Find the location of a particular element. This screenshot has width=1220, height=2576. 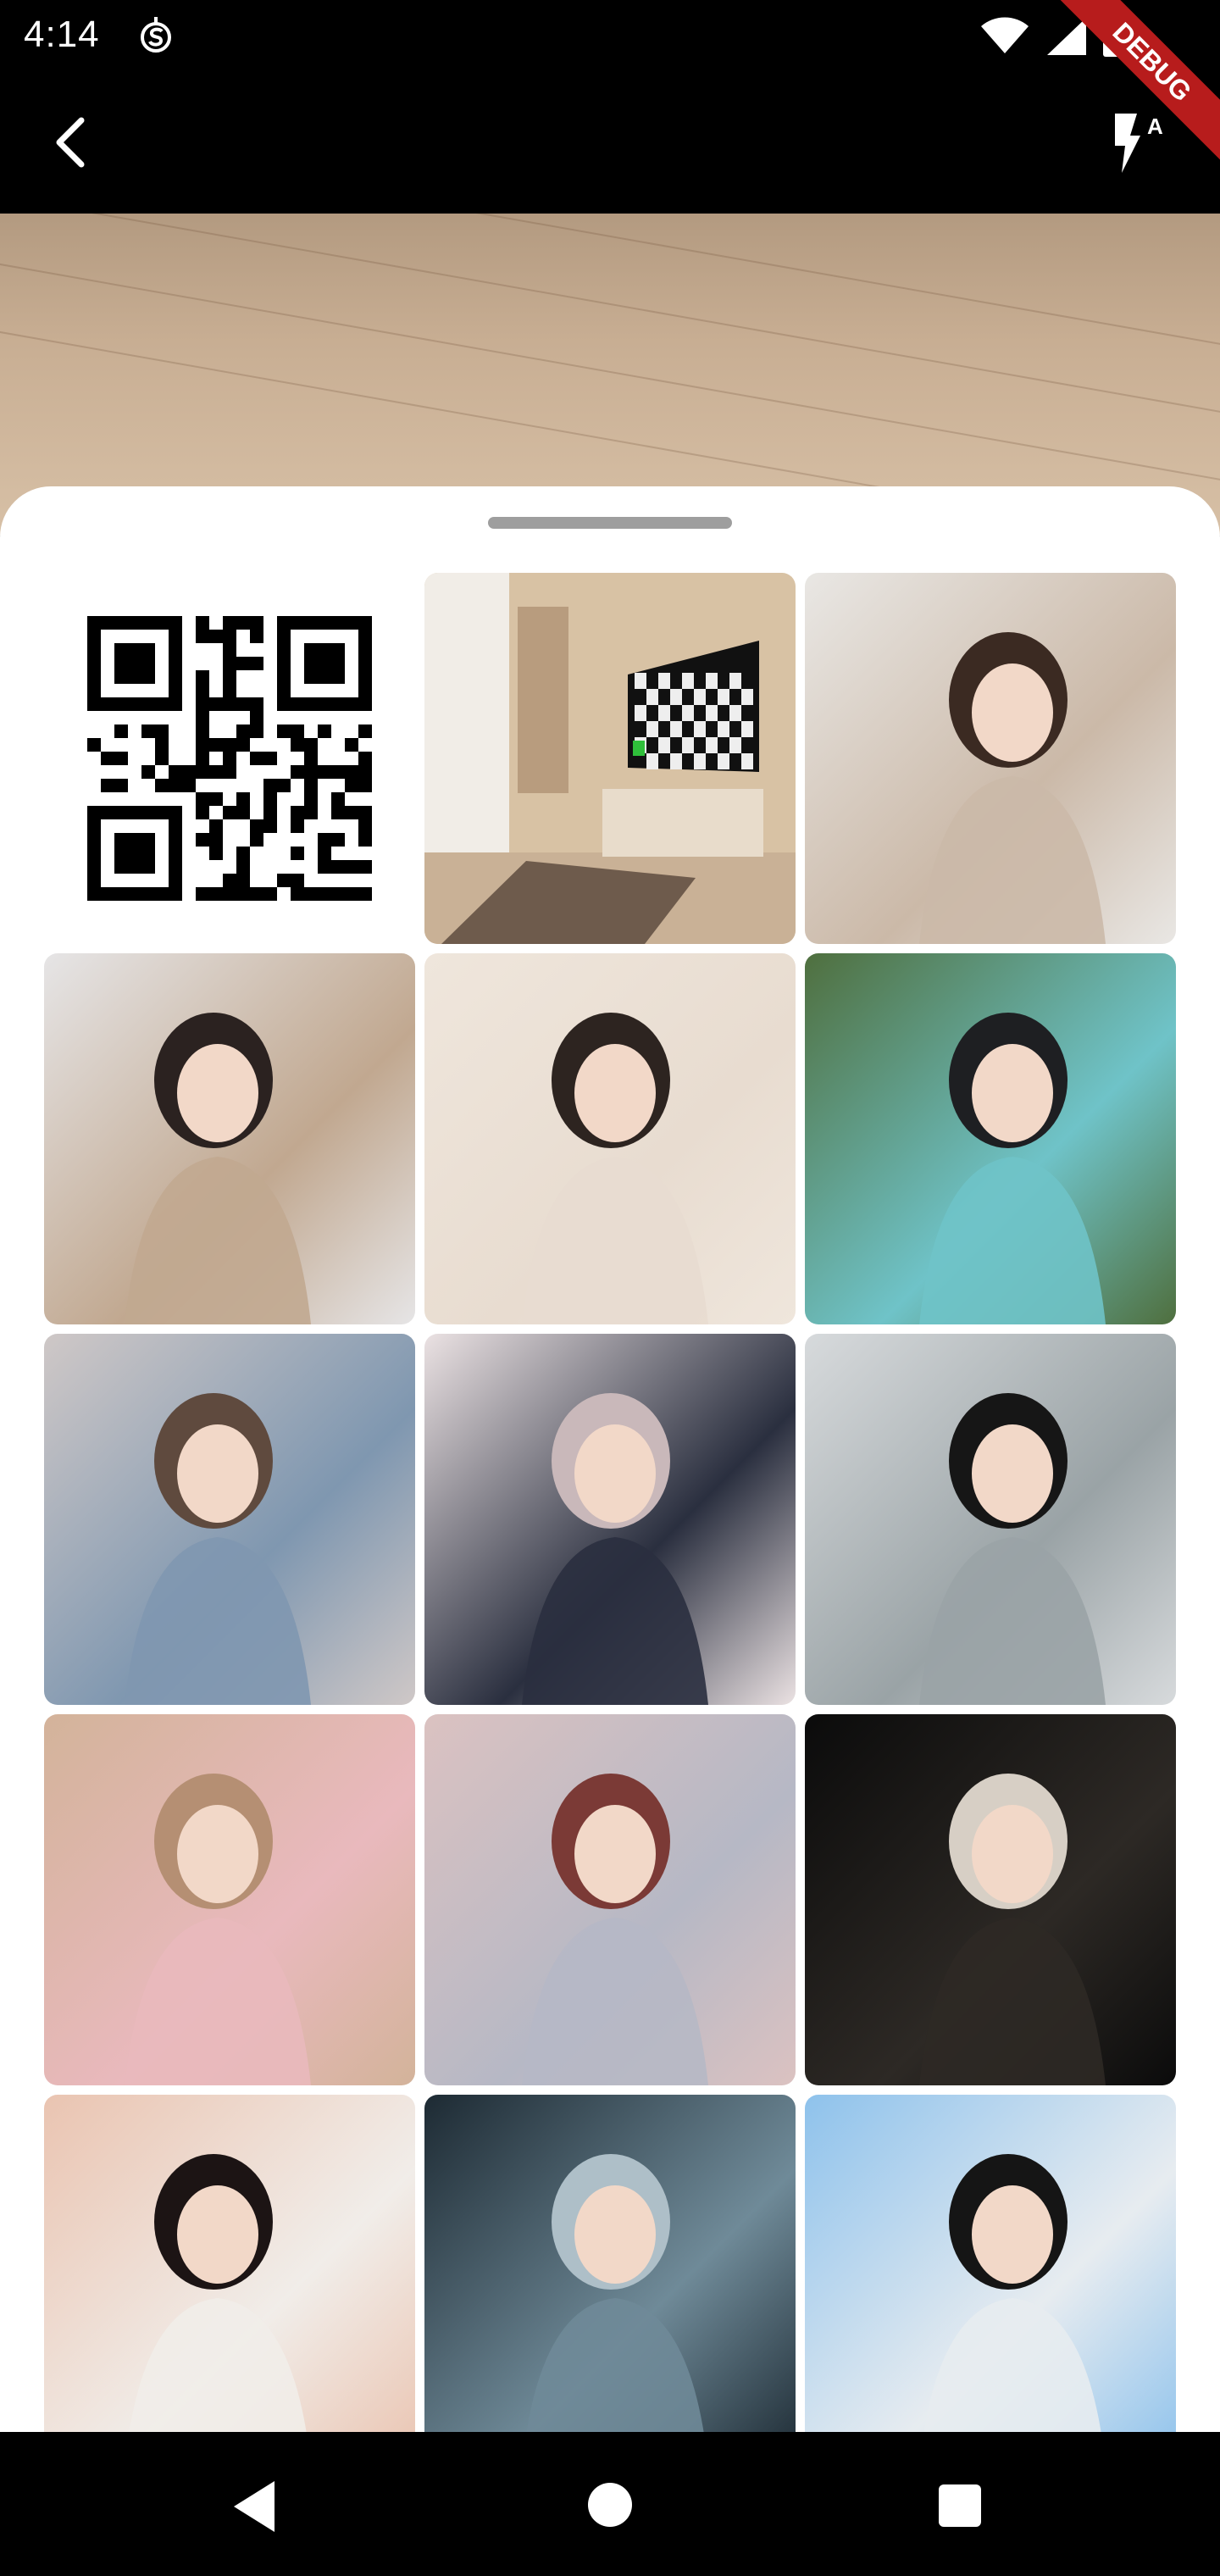

girl-white-shirt-image is located at coordinates (610, 1138).